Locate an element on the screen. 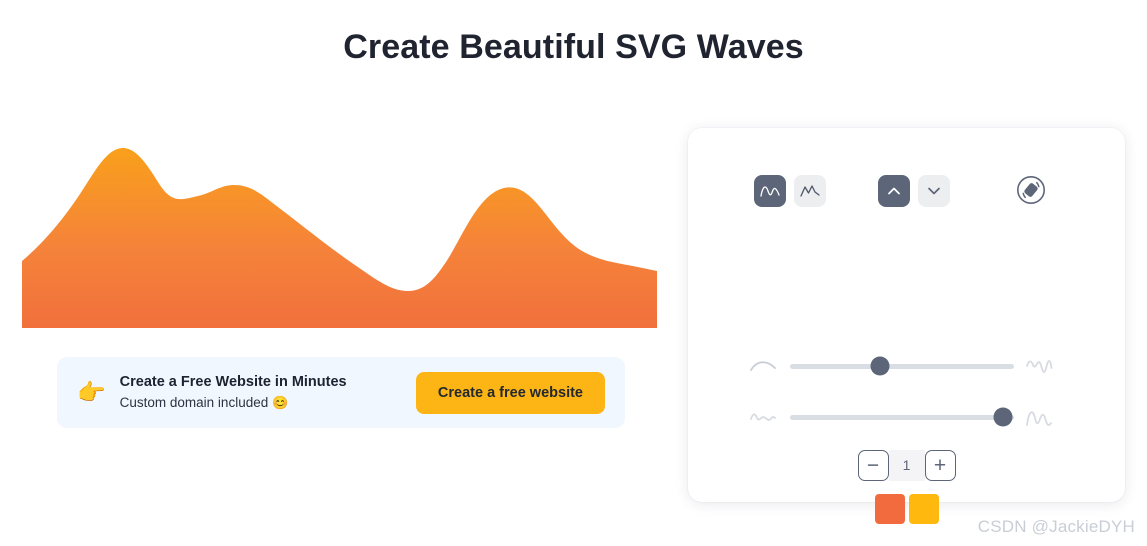 The image size is (1147, 546). smooth-wave-icon is located at coordinates (770, 191).